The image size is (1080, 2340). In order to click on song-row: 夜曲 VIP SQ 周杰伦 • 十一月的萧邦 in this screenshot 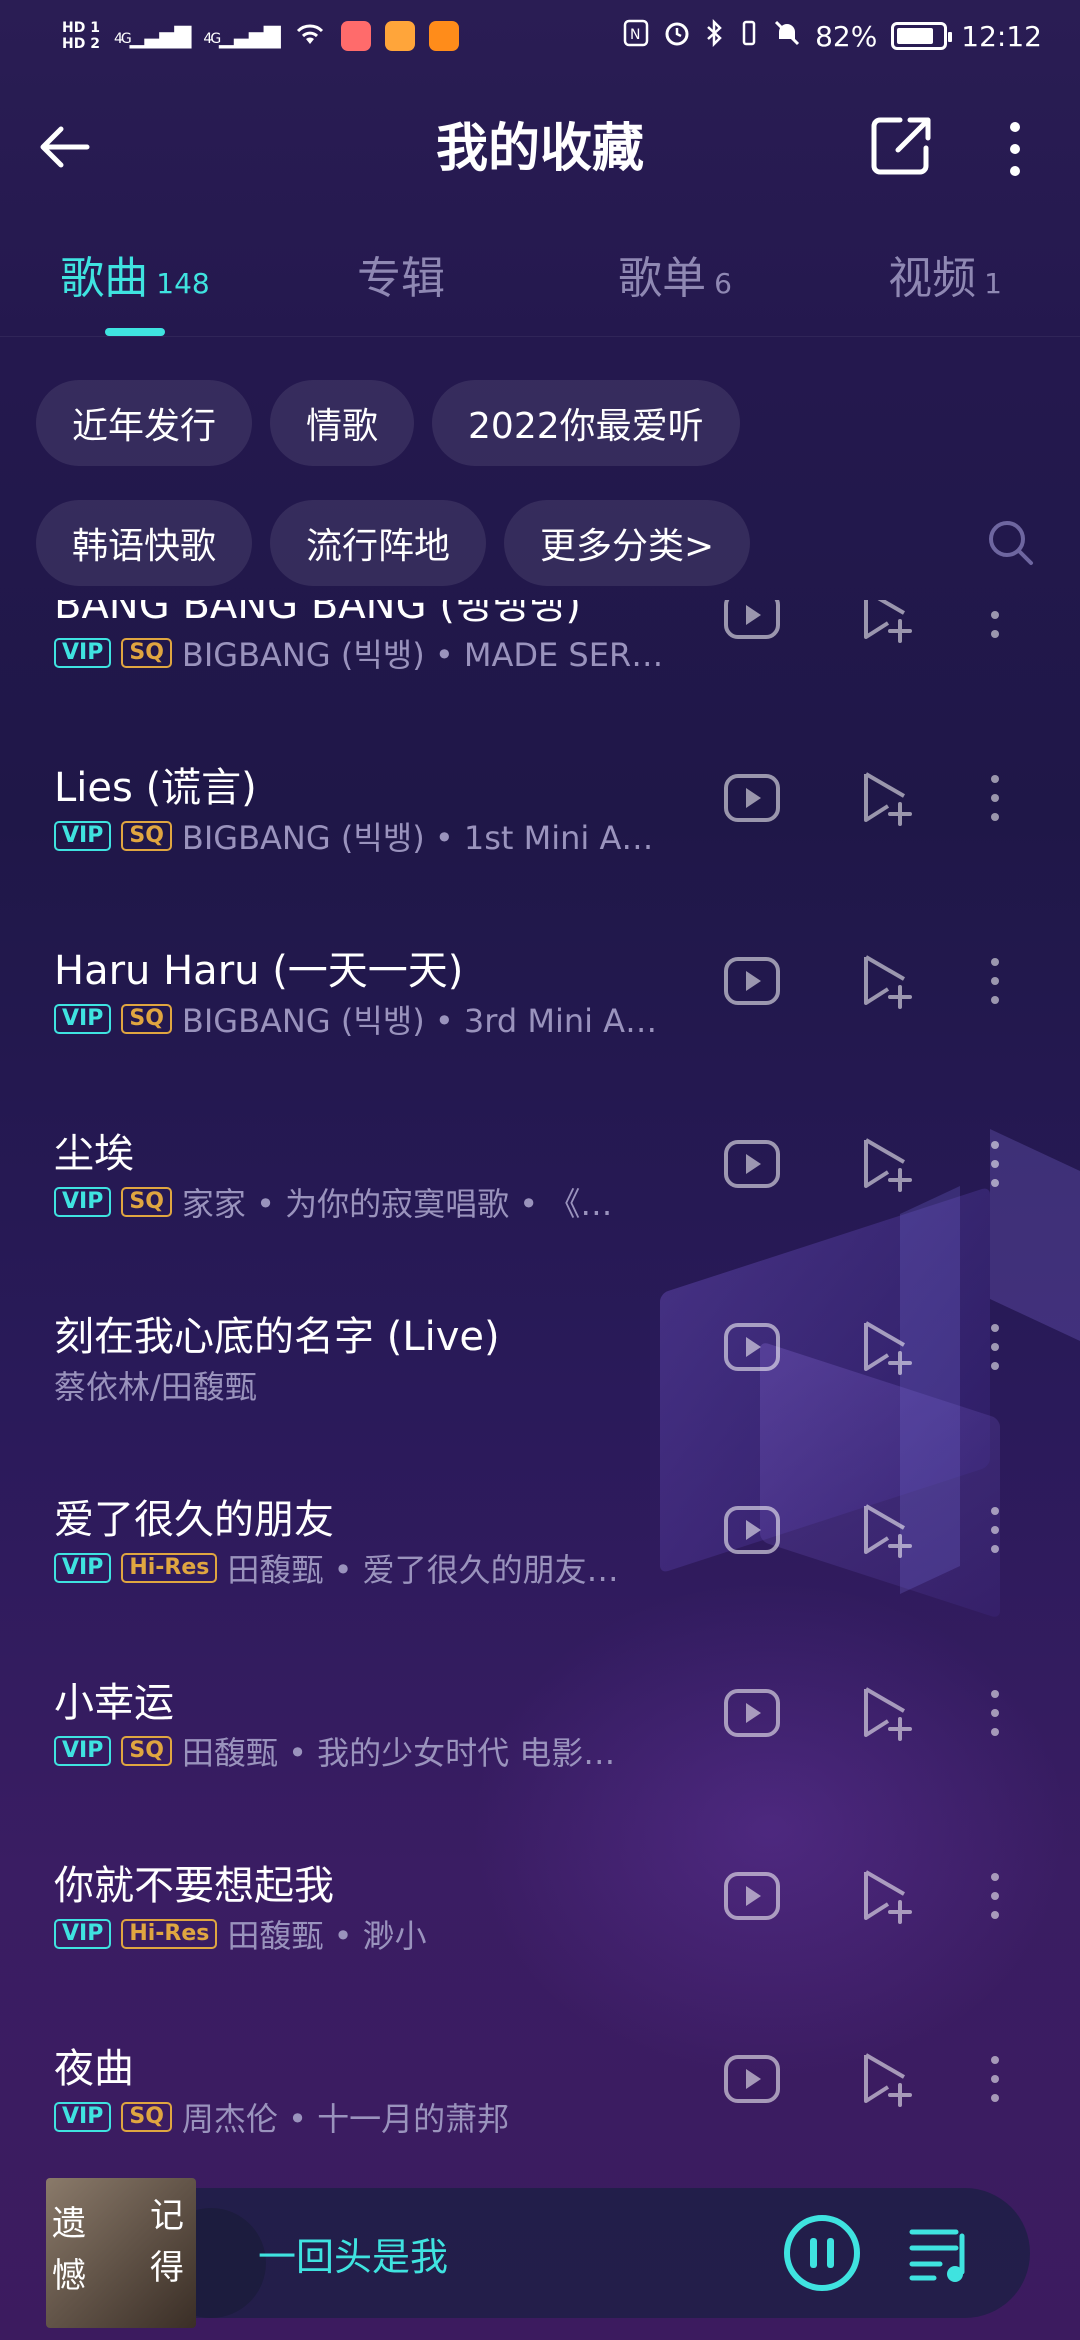, I will do `click(540, 2108)`.